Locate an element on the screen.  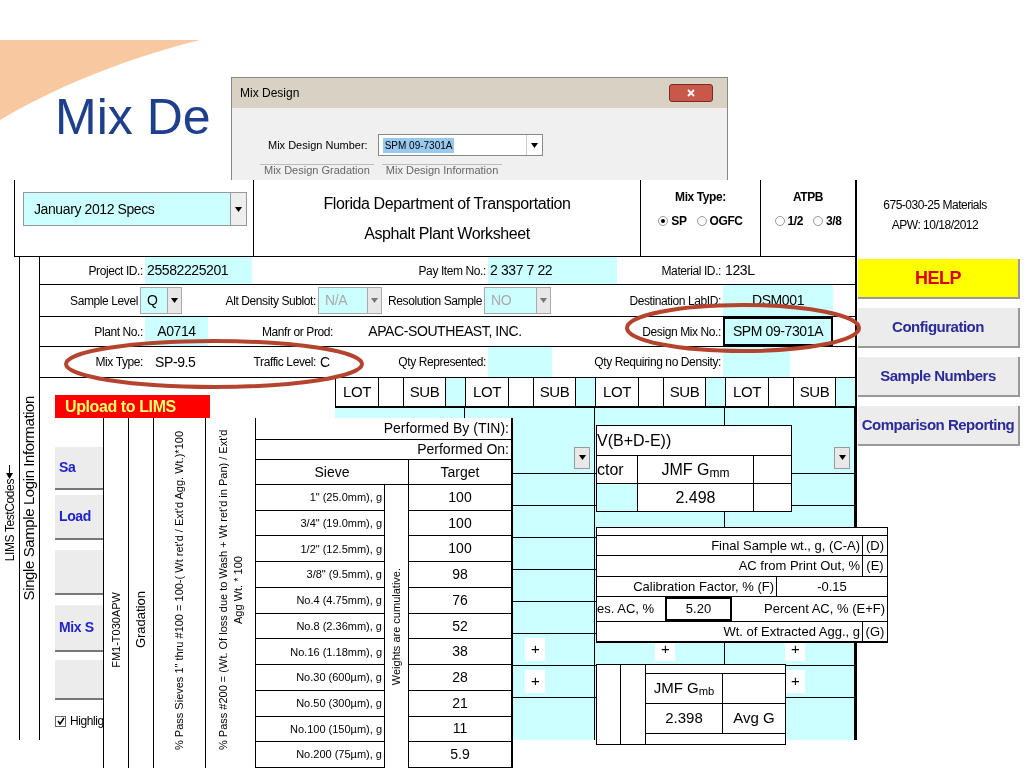
field-label: Wt. of Extracted Agg., g is located at coordinates (730, 631).